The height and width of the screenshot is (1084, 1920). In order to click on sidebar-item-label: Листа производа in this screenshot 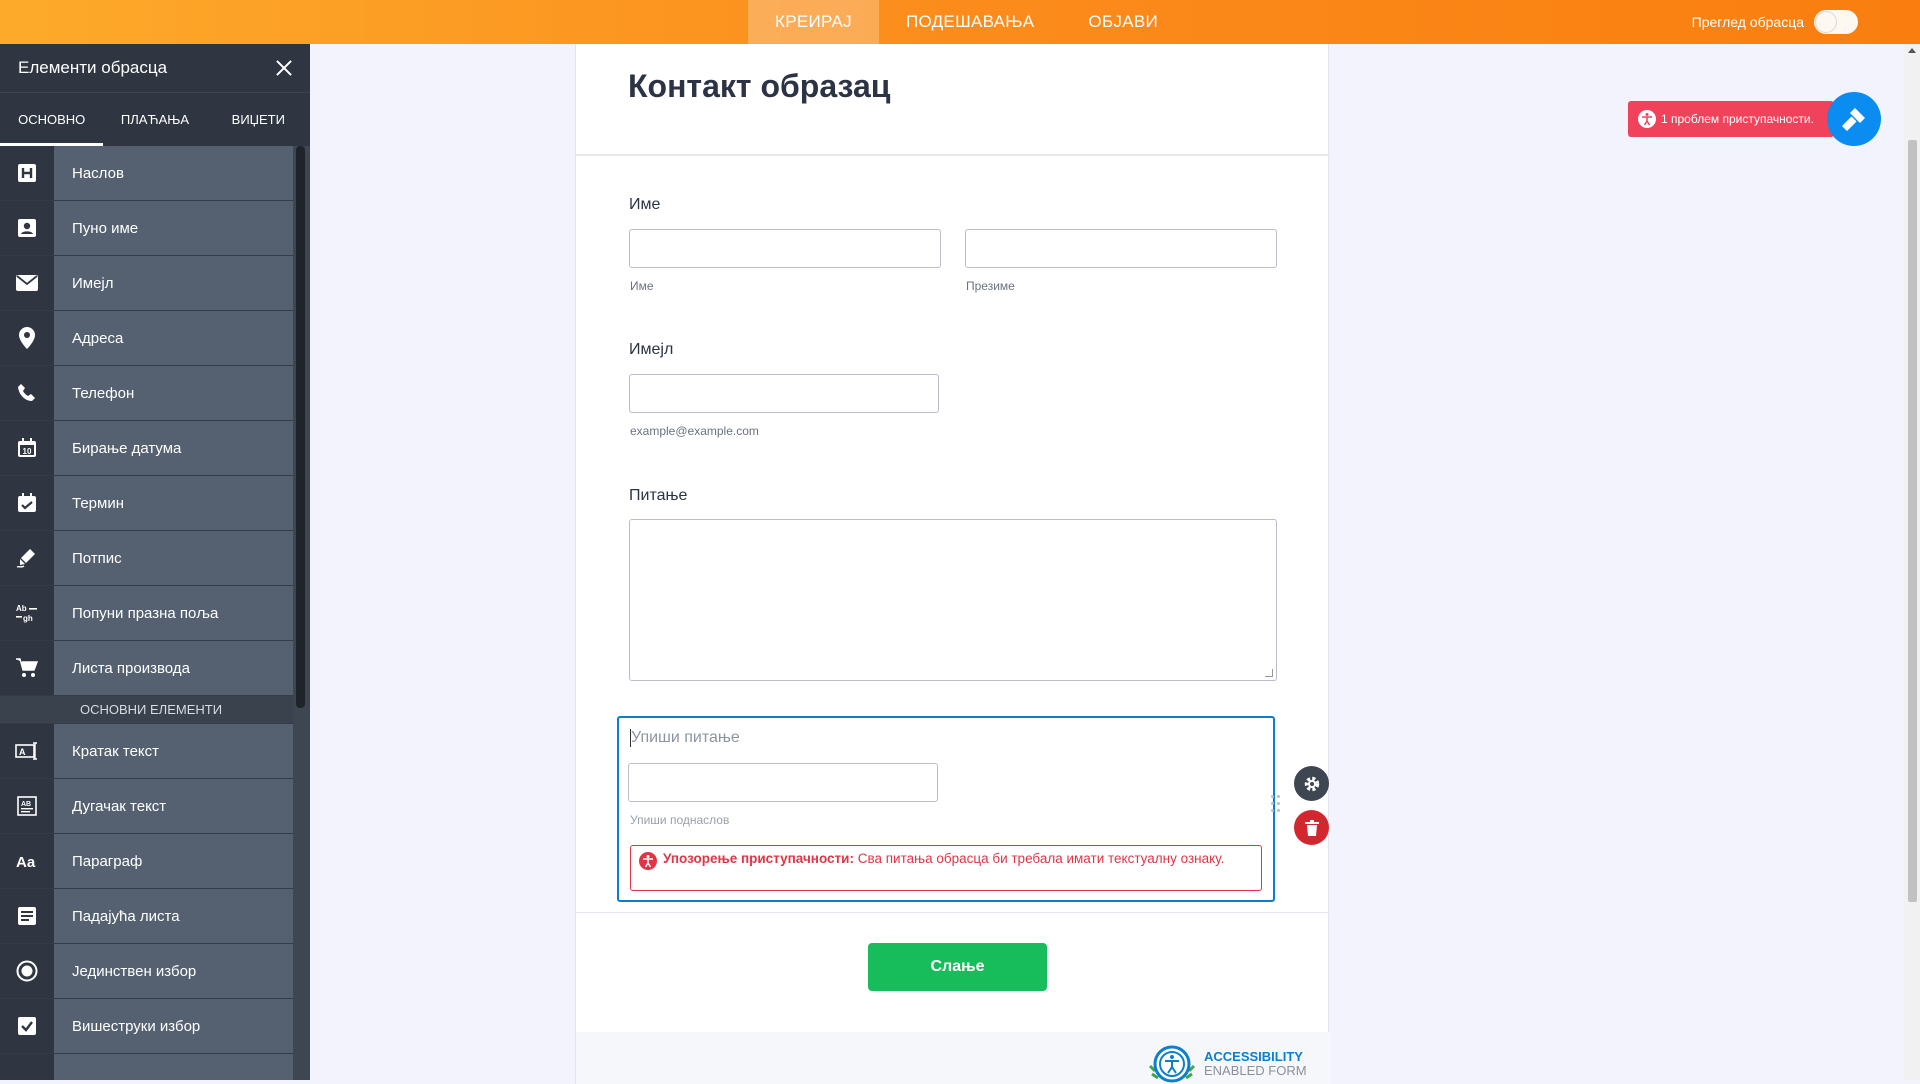, I will do `click(173, 668)`.